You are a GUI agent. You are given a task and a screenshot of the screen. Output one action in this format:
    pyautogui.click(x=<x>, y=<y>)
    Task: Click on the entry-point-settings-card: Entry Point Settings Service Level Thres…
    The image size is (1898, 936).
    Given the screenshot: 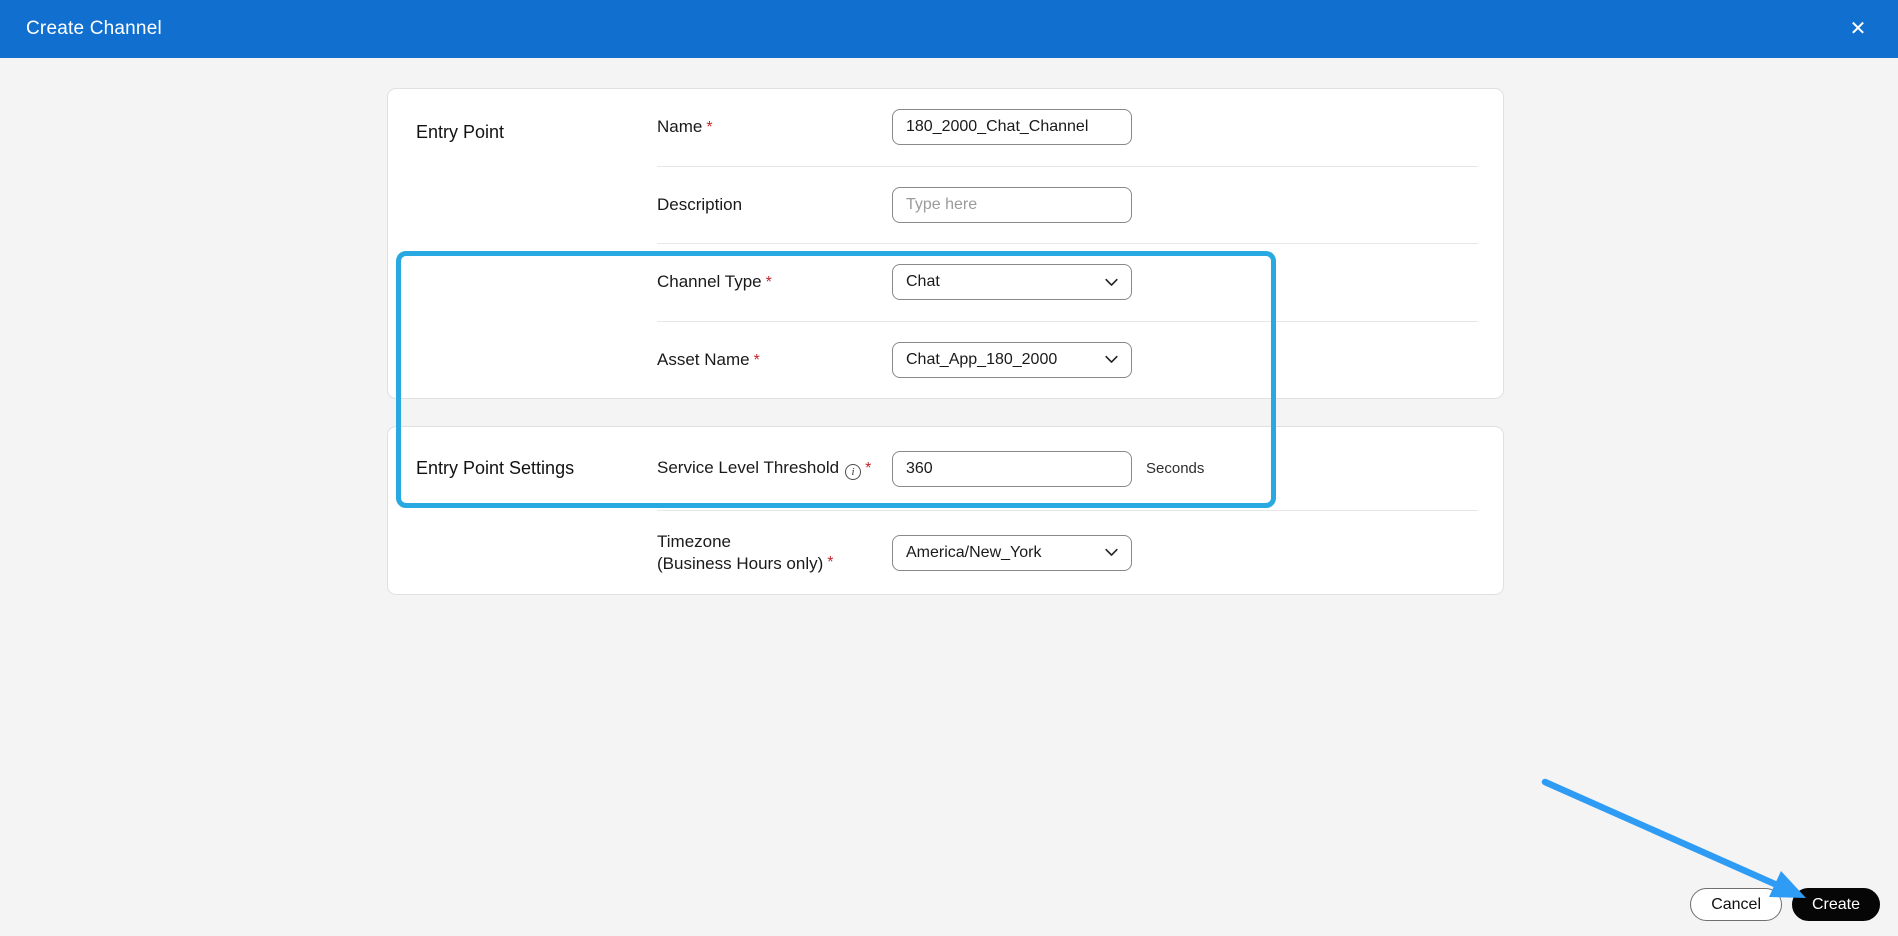 What is the action you would take?
    pyautogui.click(x=945, y=510)
    